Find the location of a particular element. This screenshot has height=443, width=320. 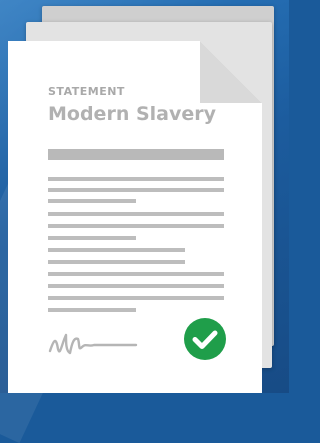

document-label: STATEMENT is located at coordinates (86, 91).